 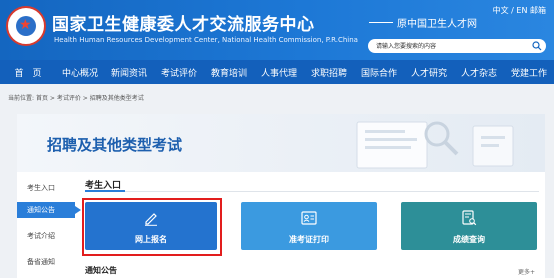 What do you see at coordinates (42, 98) in the screenshot?
I see `breadcrumb-home: 首页` at bounding box center [42, 98].